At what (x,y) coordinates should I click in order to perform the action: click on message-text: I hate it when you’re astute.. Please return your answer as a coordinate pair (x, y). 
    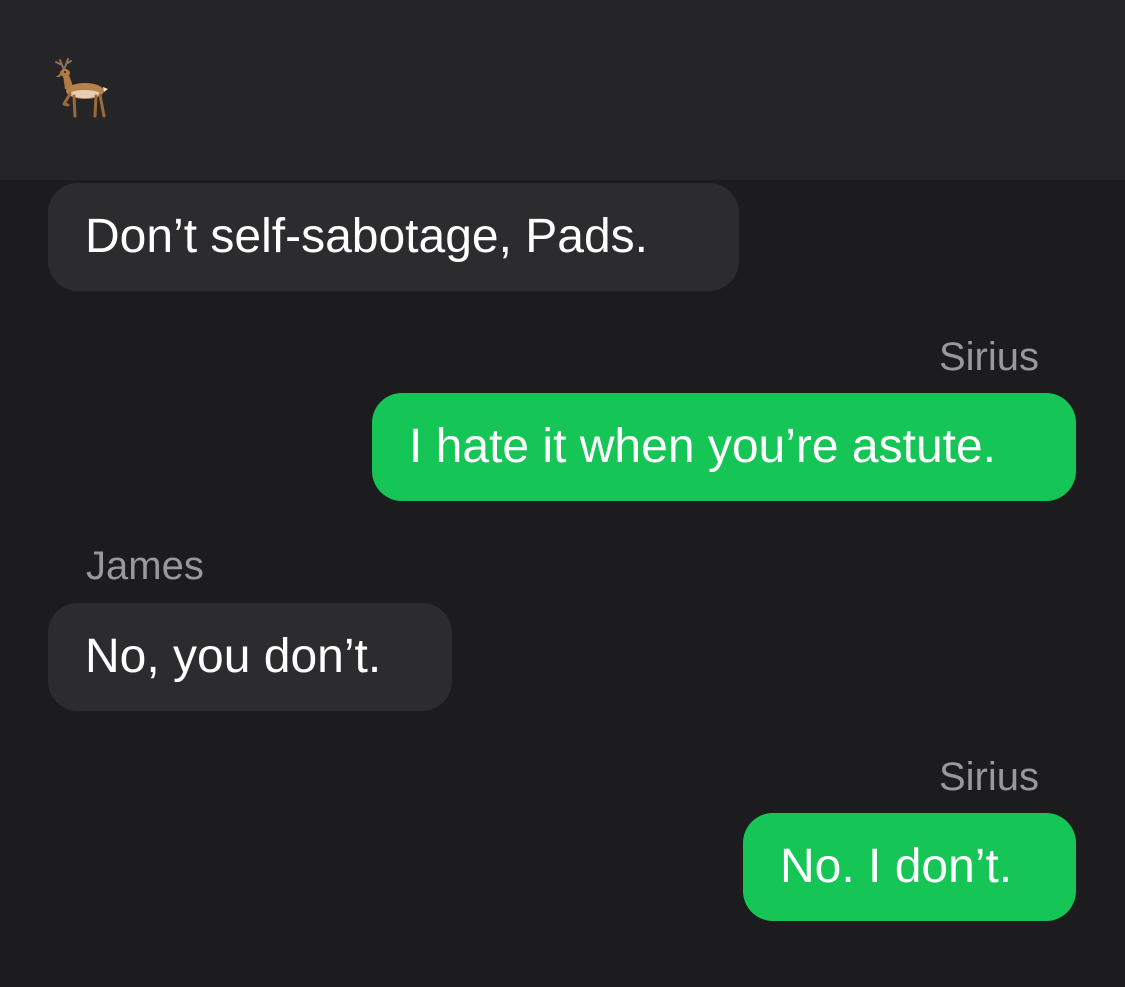
    Looking at the image, I should click on (703, 446).